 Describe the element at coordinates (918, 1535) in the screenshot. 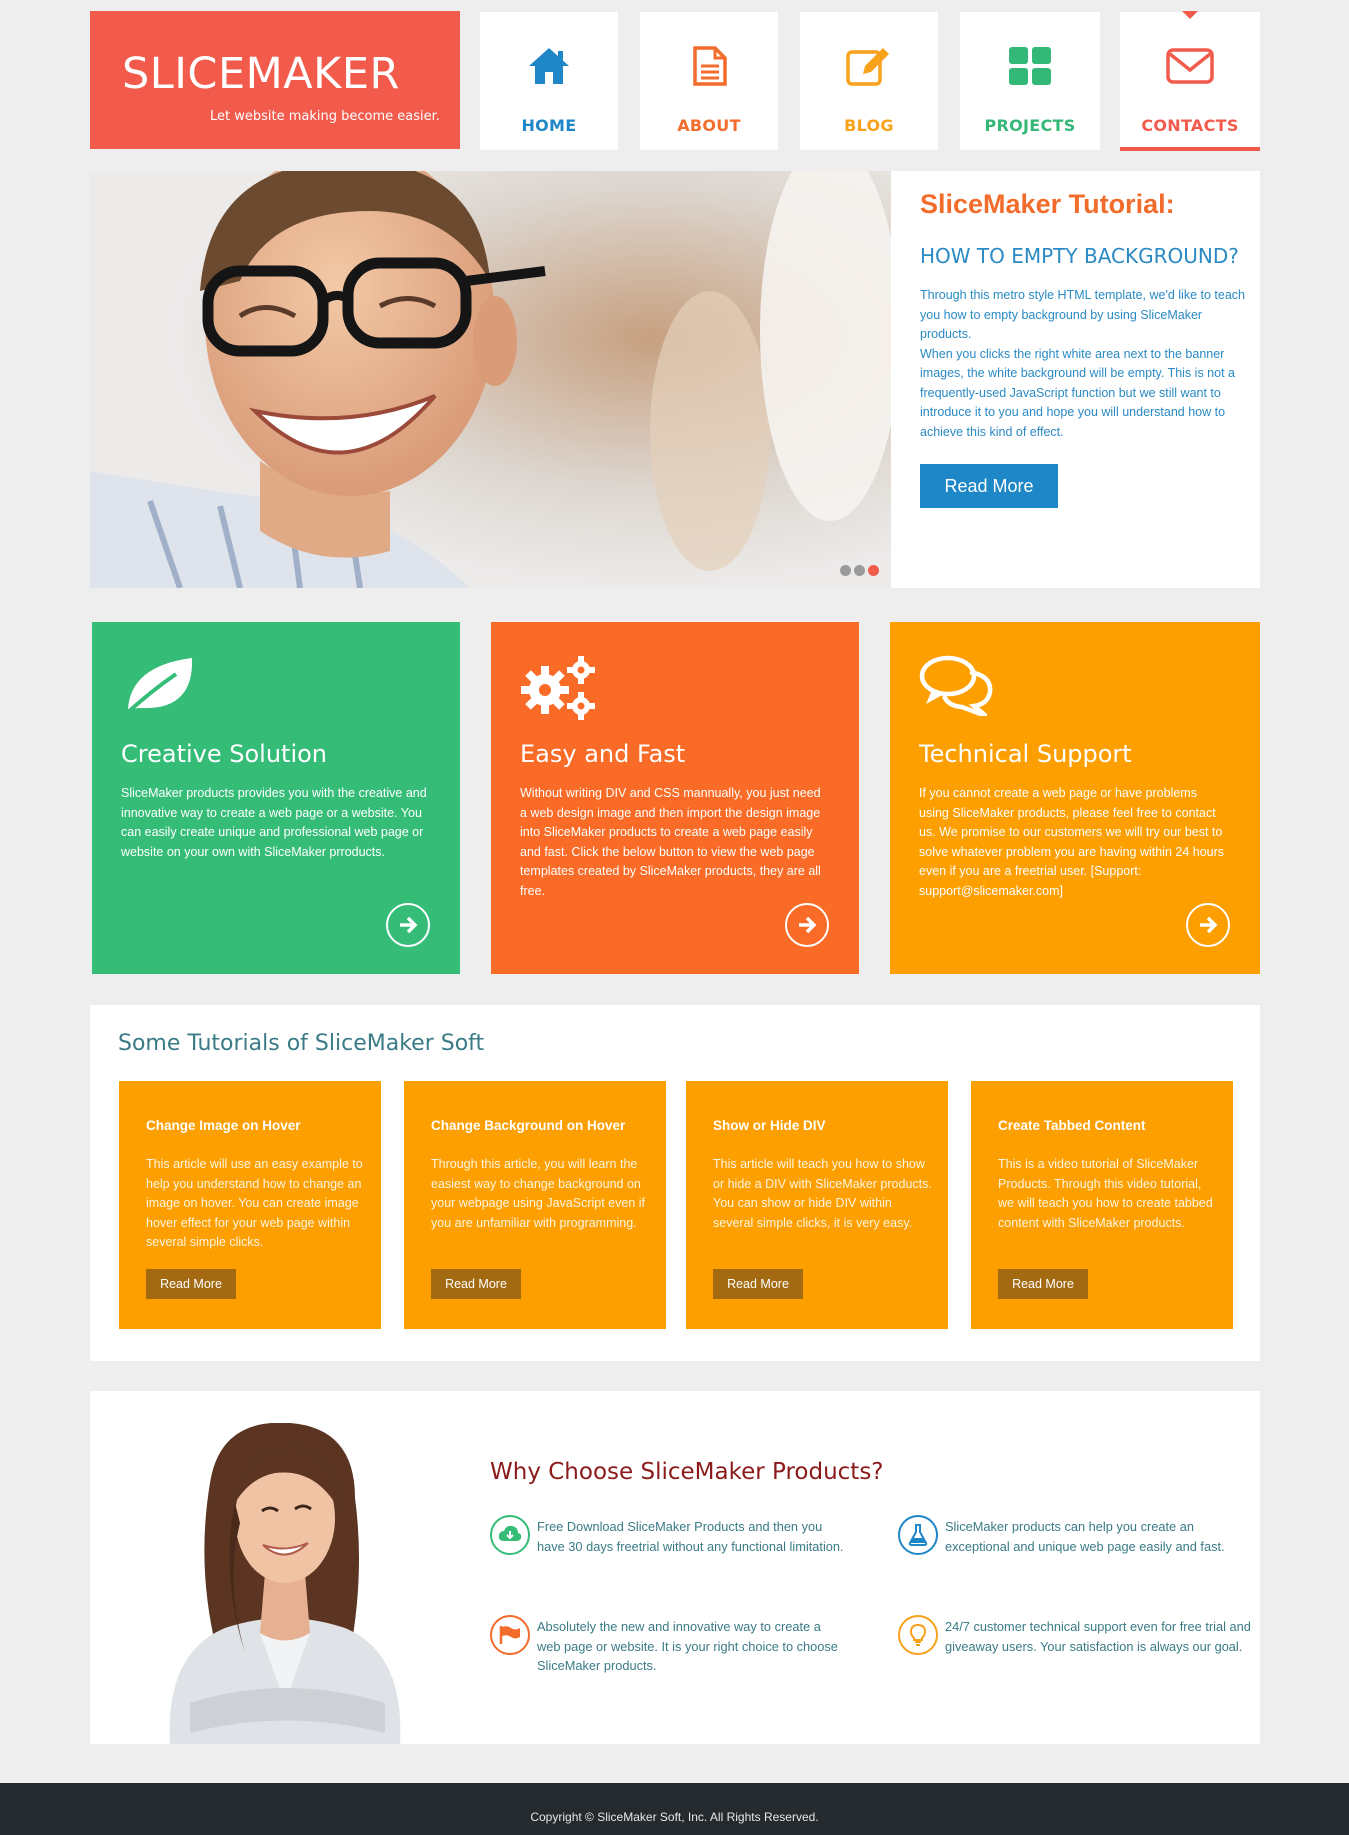

I see `flask-icon` at that location.